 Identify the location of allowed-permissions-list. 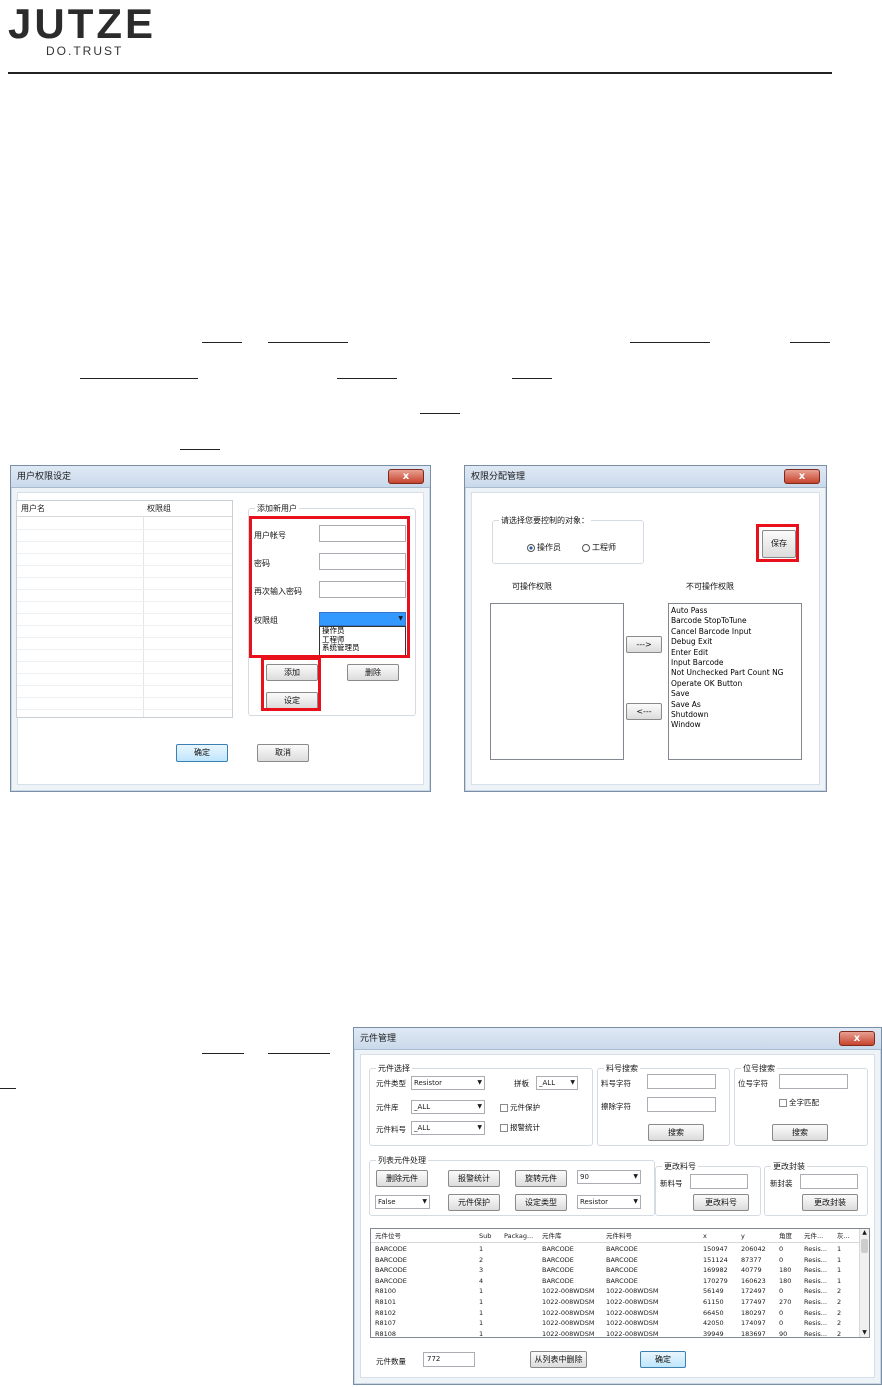
(557, 681).